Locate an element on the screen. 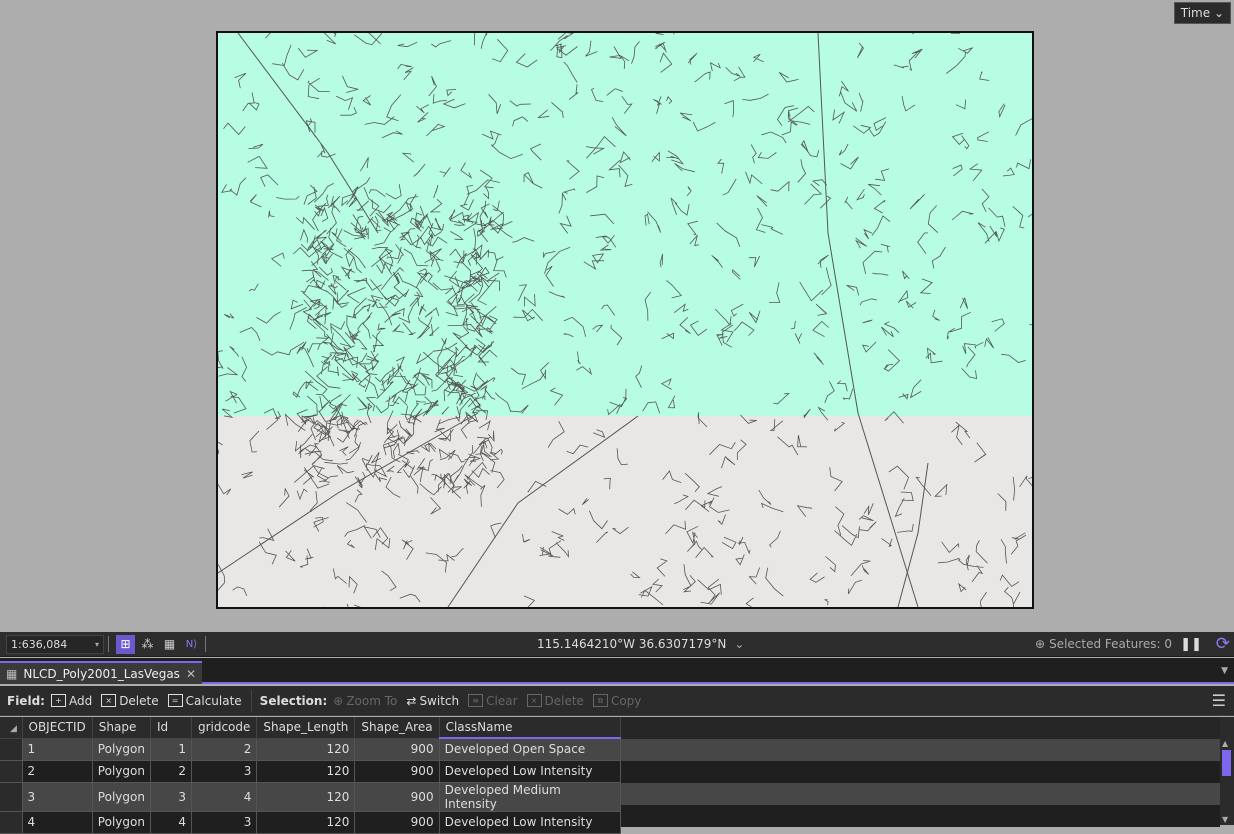 The width and height of the screenshot is (1234, 834). selected-features-text: Selected Features: 0 is located at coordinates (1110, 644).